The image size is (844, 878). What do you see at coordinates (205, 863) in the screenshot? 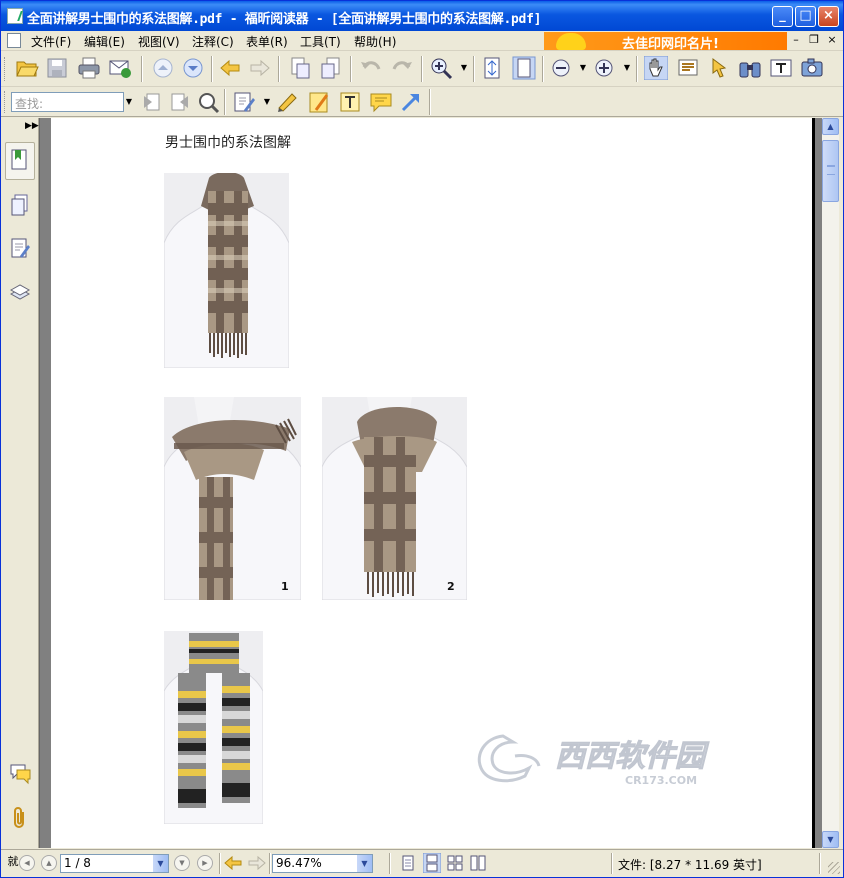
I see `last-page-icon: ▶` at bounding box center [205, 863].